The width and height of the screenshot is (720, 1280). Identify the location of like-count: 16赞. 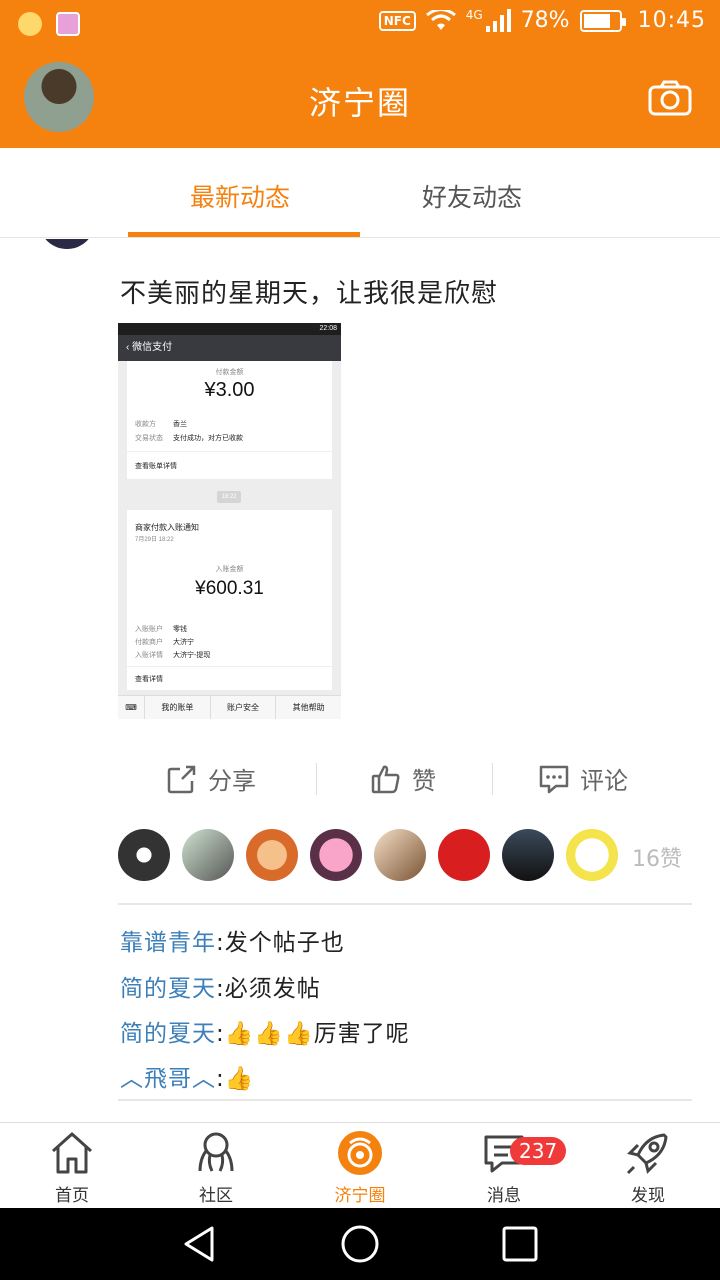
(657, 857).